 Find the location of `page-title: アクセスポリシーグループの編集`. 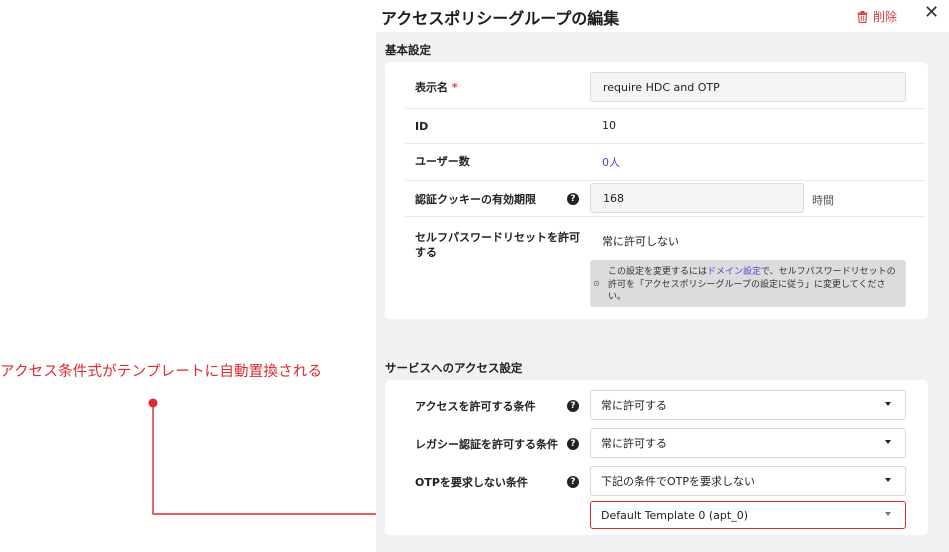

page-title: アクセスポリシーグループの編集 is located at coordinates (500, 18).